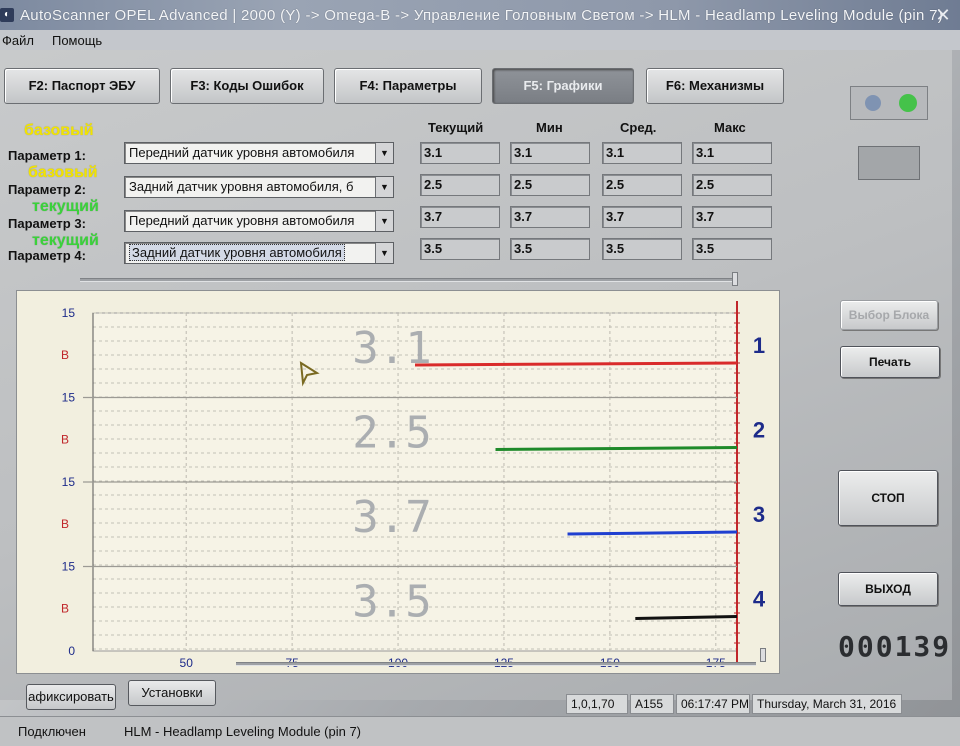 This screenshot has width=960, height=746. What do you see at coordinates (895, 646) in the screenshot?
I see `sample-counter: 000139` at bounding box center [895, 646].